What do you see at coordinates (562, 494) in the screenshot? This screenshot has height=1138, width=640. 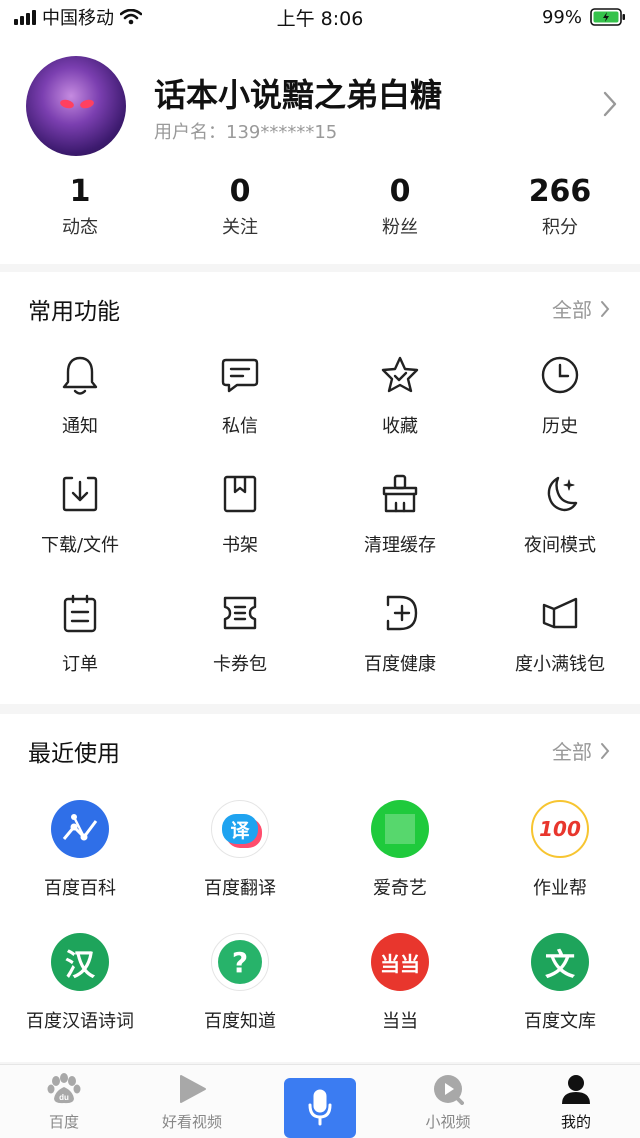 I see `moon-icon` at bounding box center [562, 494].